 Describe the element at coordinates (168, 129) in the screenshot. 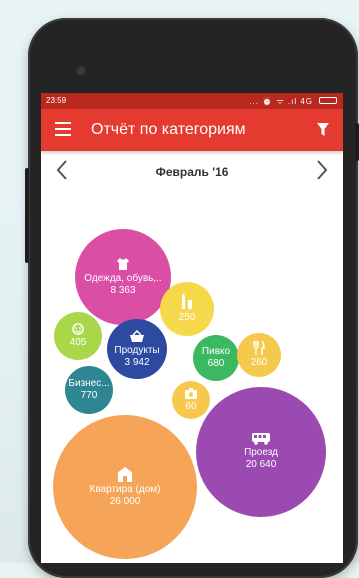

I see `app-bar-title: Отчёт по категориям` at that location.